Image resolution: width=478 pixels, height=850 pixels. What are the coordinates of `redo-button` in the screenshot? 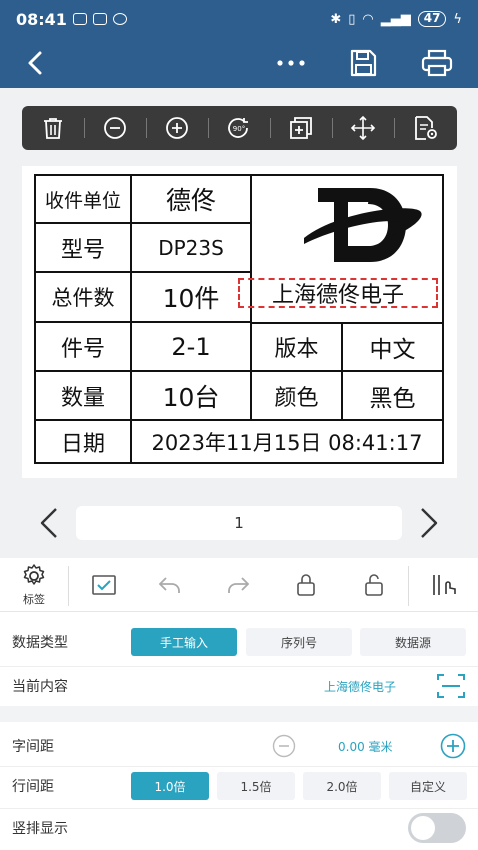 It's located at (238, 585).